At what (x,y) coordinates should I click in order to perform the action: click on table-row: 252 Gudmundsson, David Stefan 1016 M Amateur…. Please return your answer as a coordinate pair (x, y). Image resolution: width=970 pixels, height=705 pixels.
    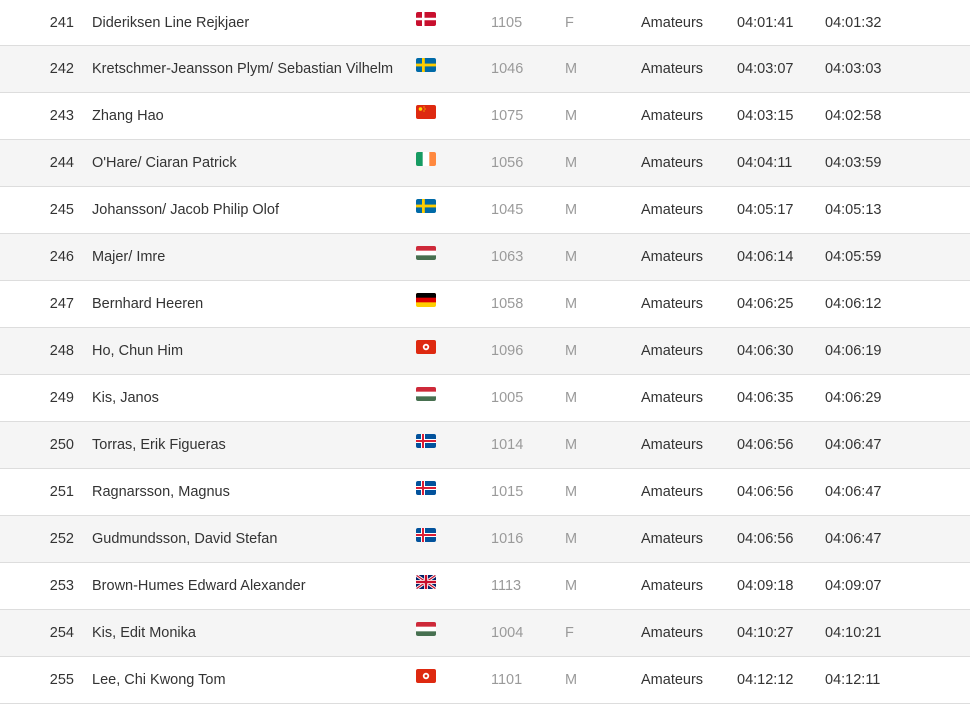
    Looking at the image, I should click on (485, 539).